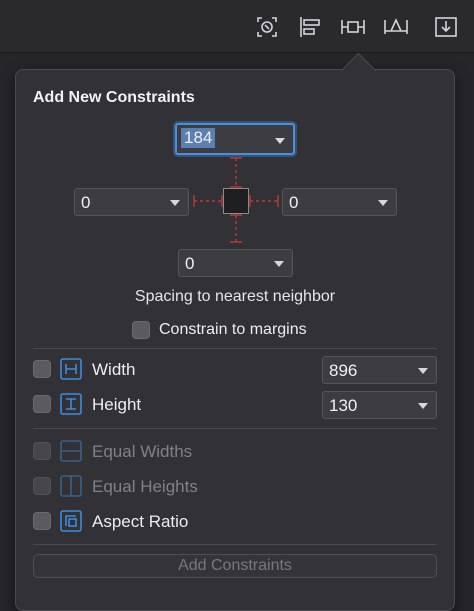  What do you see at coordinates (142, 451) in the screenshot?
I see `equal-widths-label: Equal Widths` at bounding box center [142, 451].